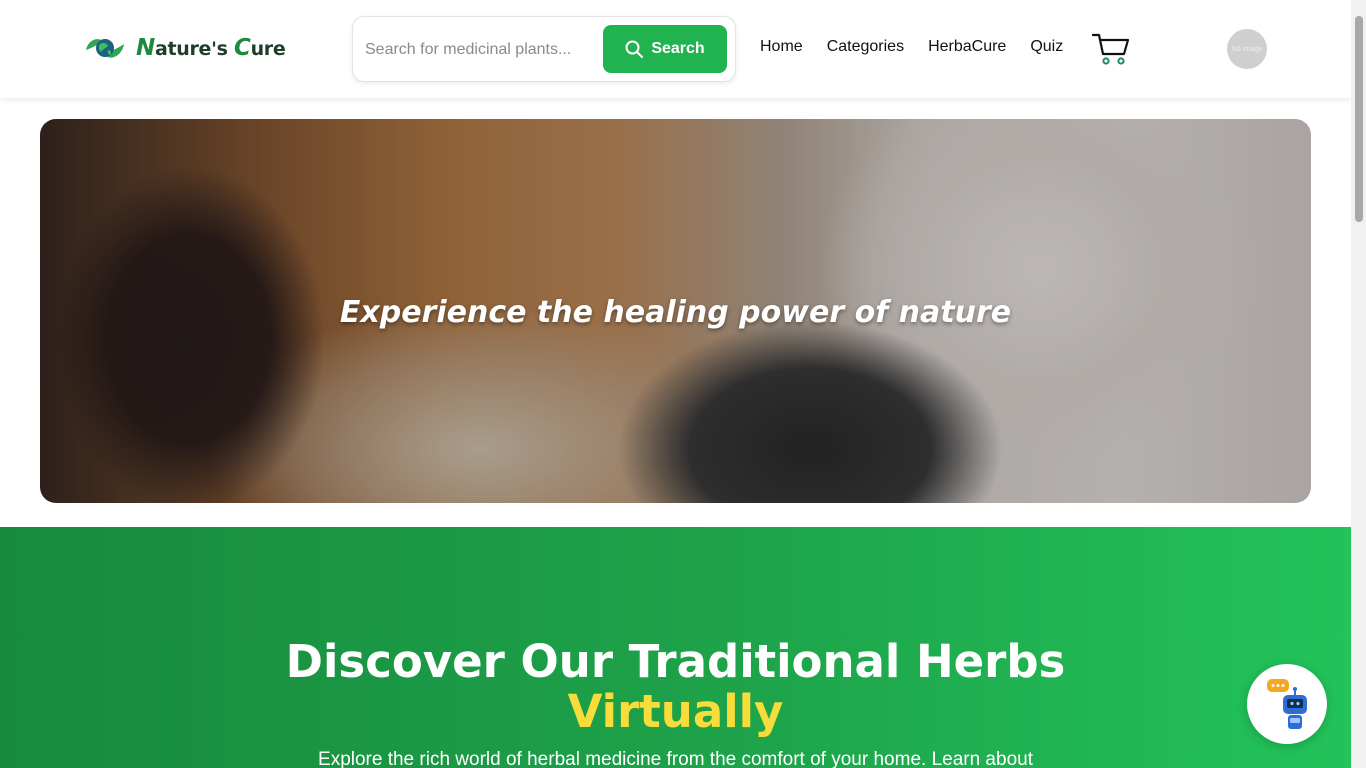 The image size is (1366, 768). What do you see at coordinates (675, 711) in the screenshot?
I see `section-heading-highlight: Virtually` at bounding box center [675, 711].